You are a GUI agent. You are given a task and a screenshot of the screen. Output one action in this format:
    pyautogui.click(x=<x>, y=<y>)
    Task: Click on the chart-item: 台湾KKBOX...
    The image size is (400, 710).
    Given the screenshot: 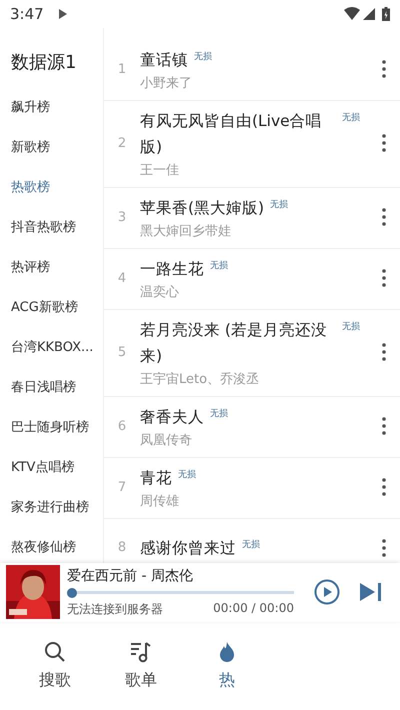 What is the action you would take?
    pyautogui.click(x=57, y=358)
    